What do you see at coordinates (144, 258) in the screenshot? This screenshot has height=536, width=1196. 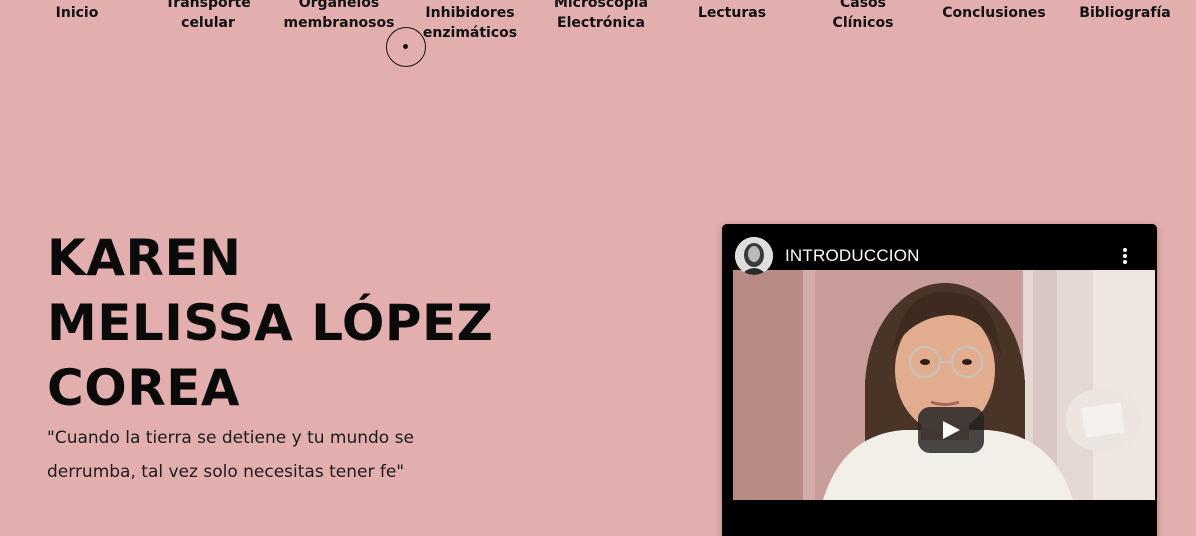 I see `hero-name-line: KAREN` at bounding box center [144, 258].